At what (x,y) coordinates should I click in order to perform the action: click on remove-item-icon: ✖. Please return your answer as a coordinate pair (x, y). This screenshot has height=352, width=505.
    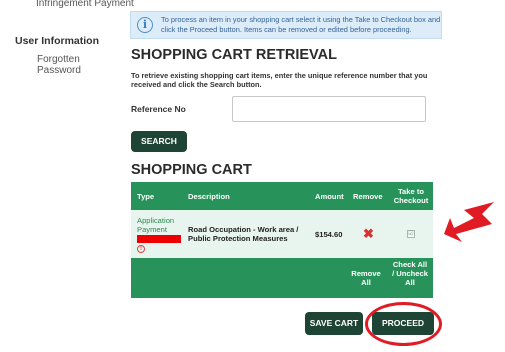
    Looking at the image, I should click on (368, 234).